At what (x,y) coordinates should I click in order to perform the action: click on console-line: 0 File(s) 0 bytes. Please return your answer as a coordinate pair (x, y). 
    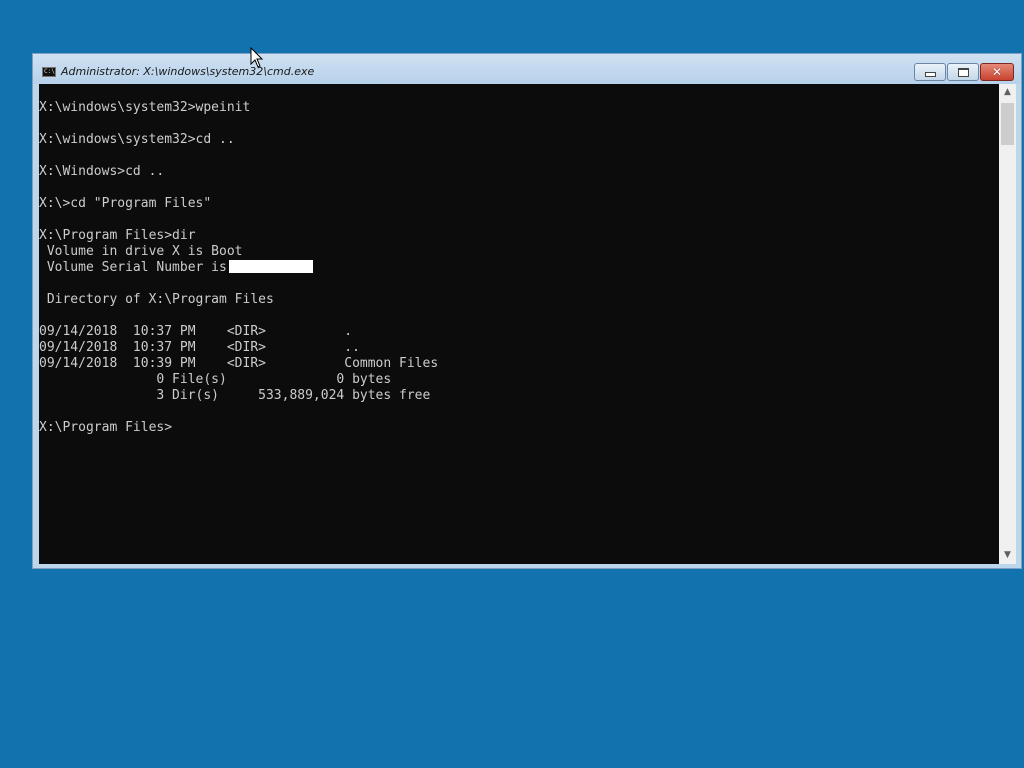
    Looking at the image, I should click on (215, 379).